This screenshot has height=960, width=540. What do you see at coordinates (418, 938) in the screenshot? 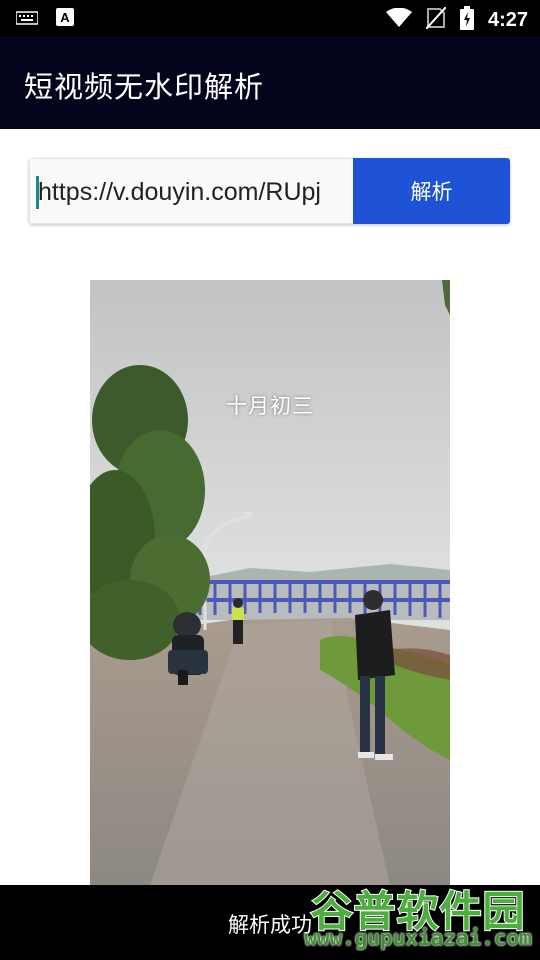
I see `watermark-url: www.gupuxiazai.com` at bounding box center [418, 938].